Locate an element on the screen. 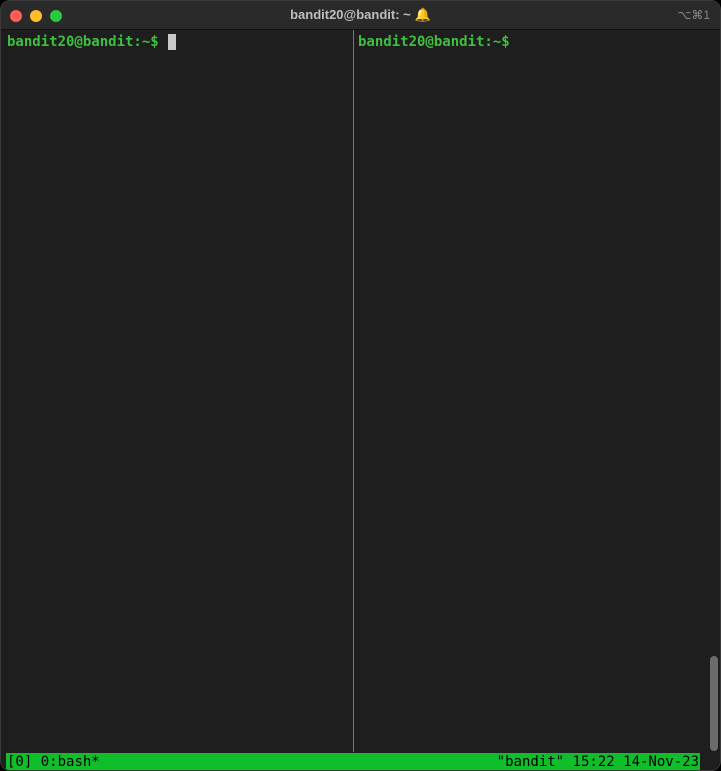 This screenshot has height=771, width=721. window-title: bandit20@bandit: ~ 🔔 is located at coordinates (360, 15).